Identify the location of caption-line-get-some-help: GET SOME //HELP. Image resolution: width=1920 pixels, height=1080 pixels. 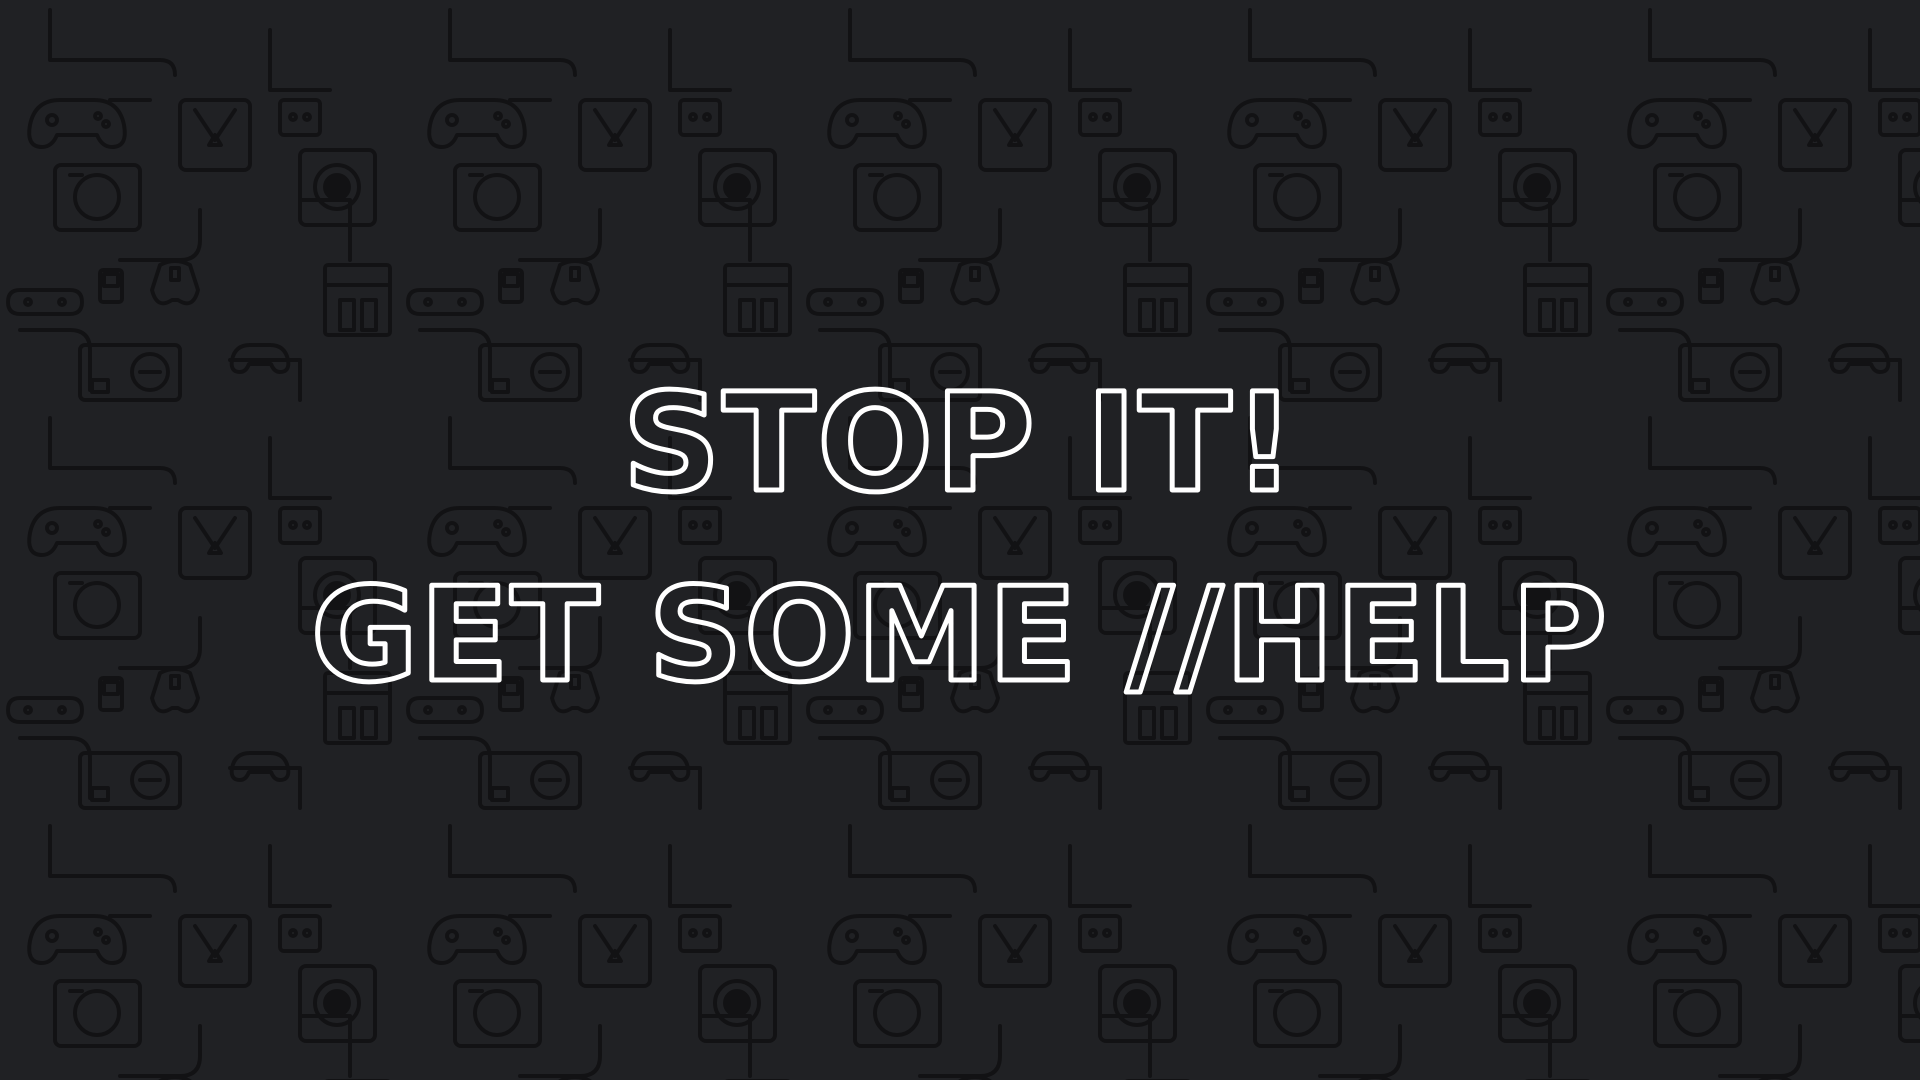
(960, 635).